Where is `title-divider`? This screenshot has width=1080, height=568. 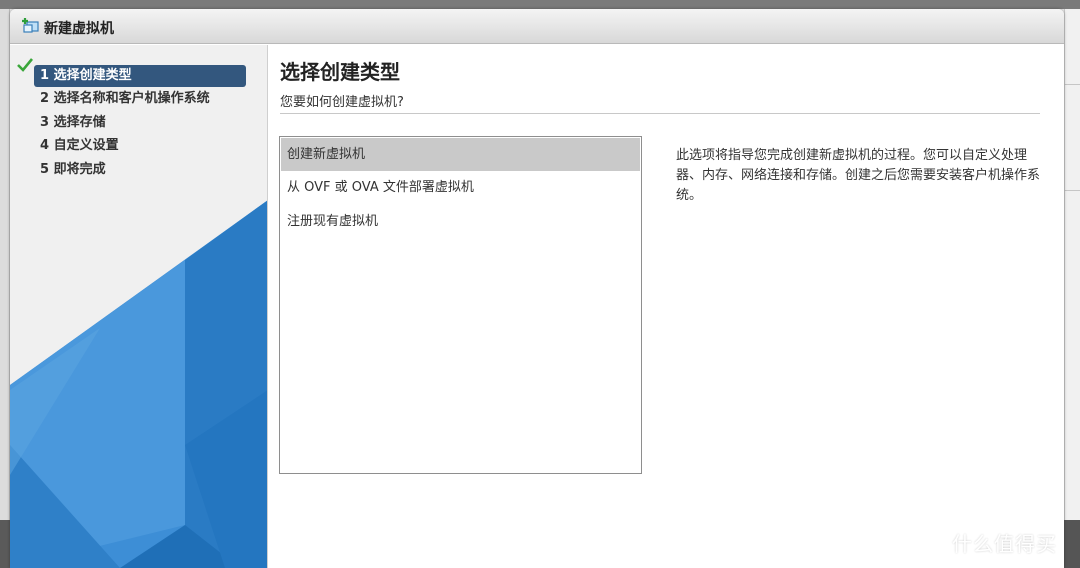 title-divider is located at coordinates (660, 113).